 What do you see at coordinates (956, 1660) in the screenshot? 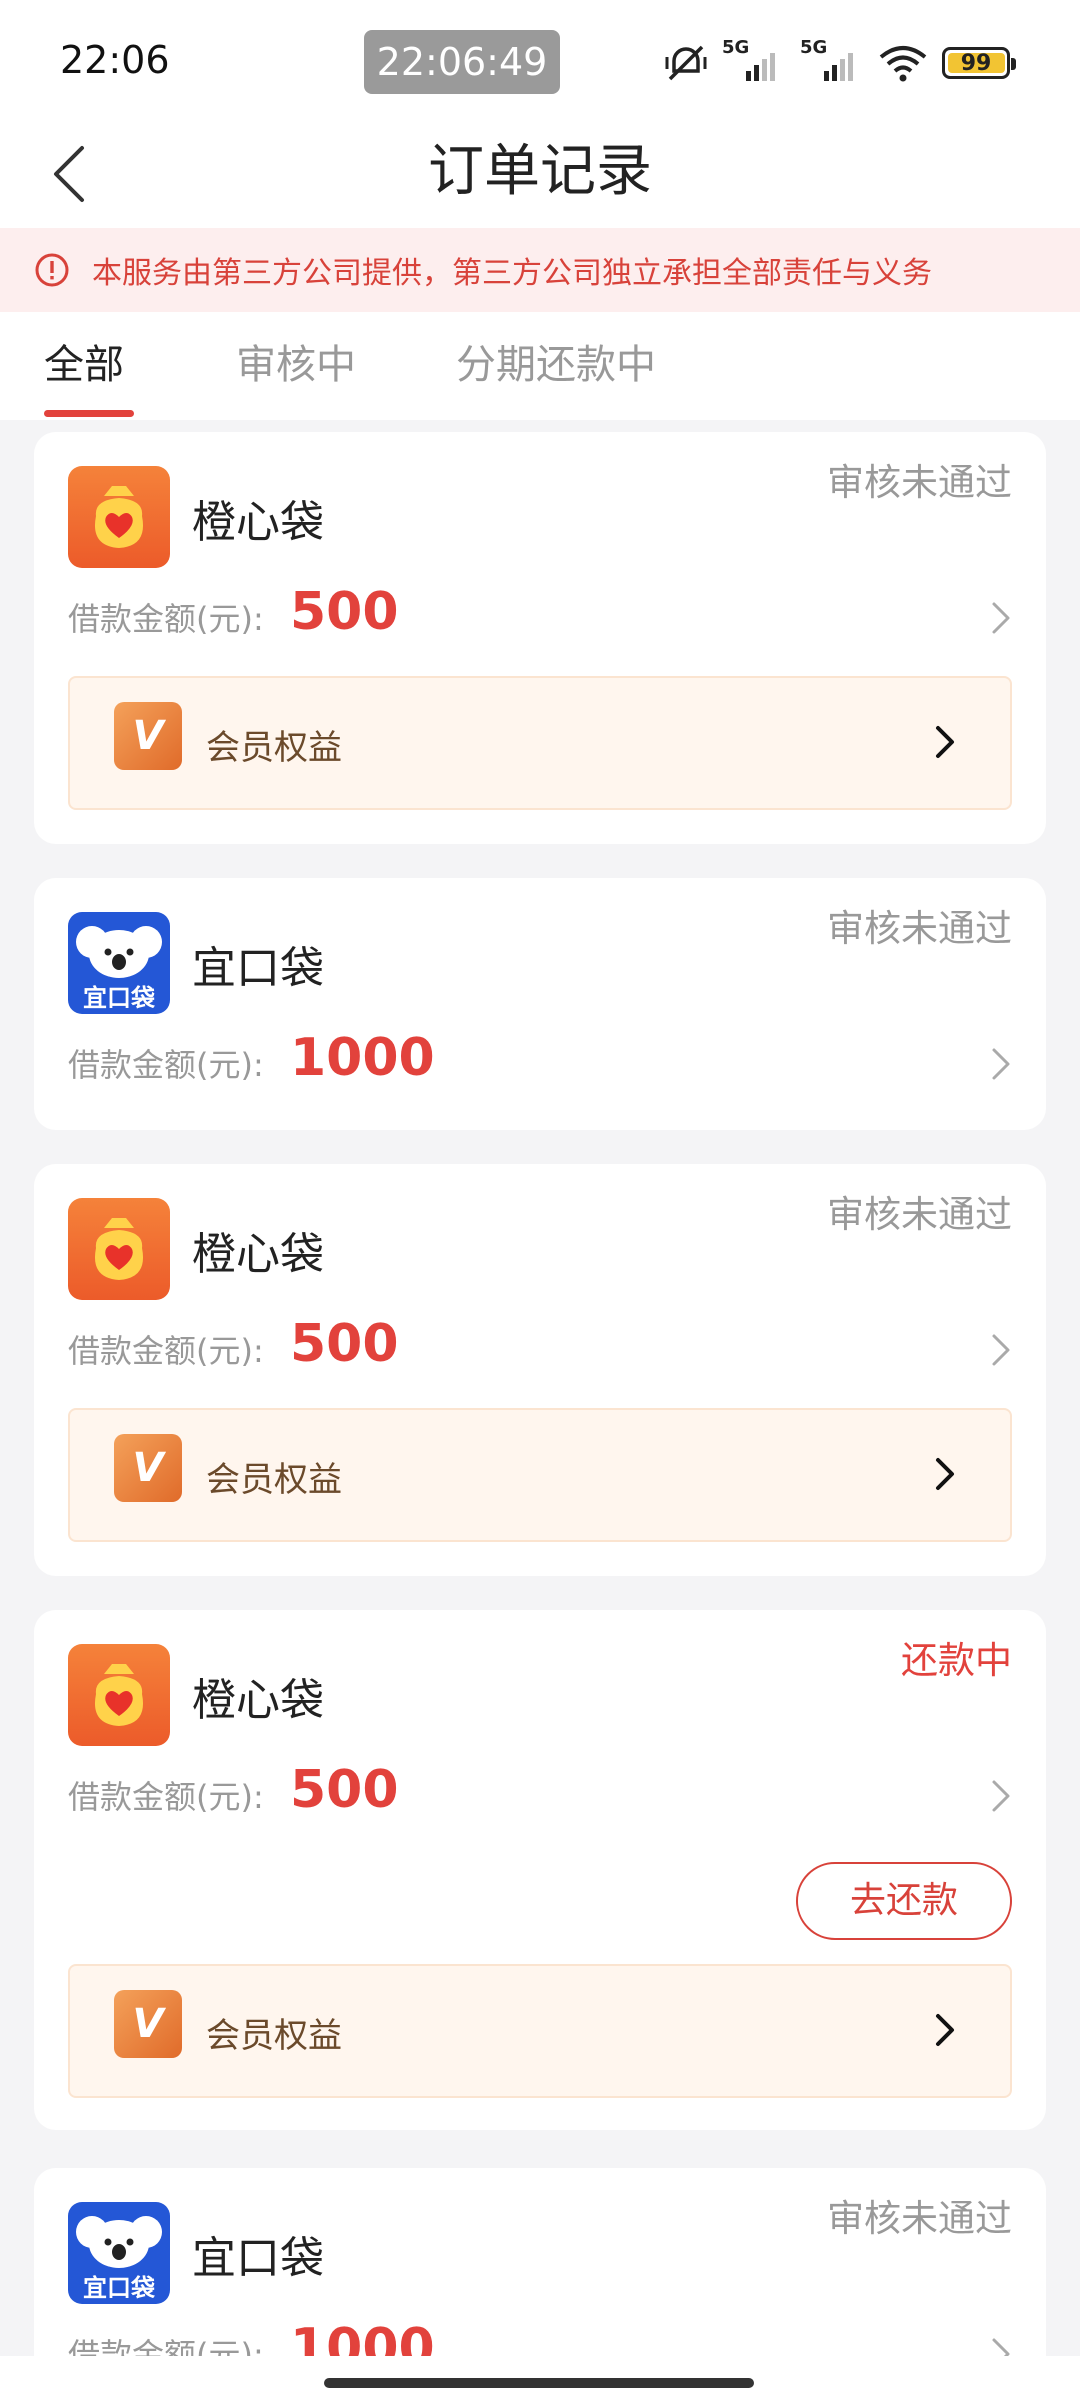
I see `order-status: 还款中` at bounding box center [956, 1660].